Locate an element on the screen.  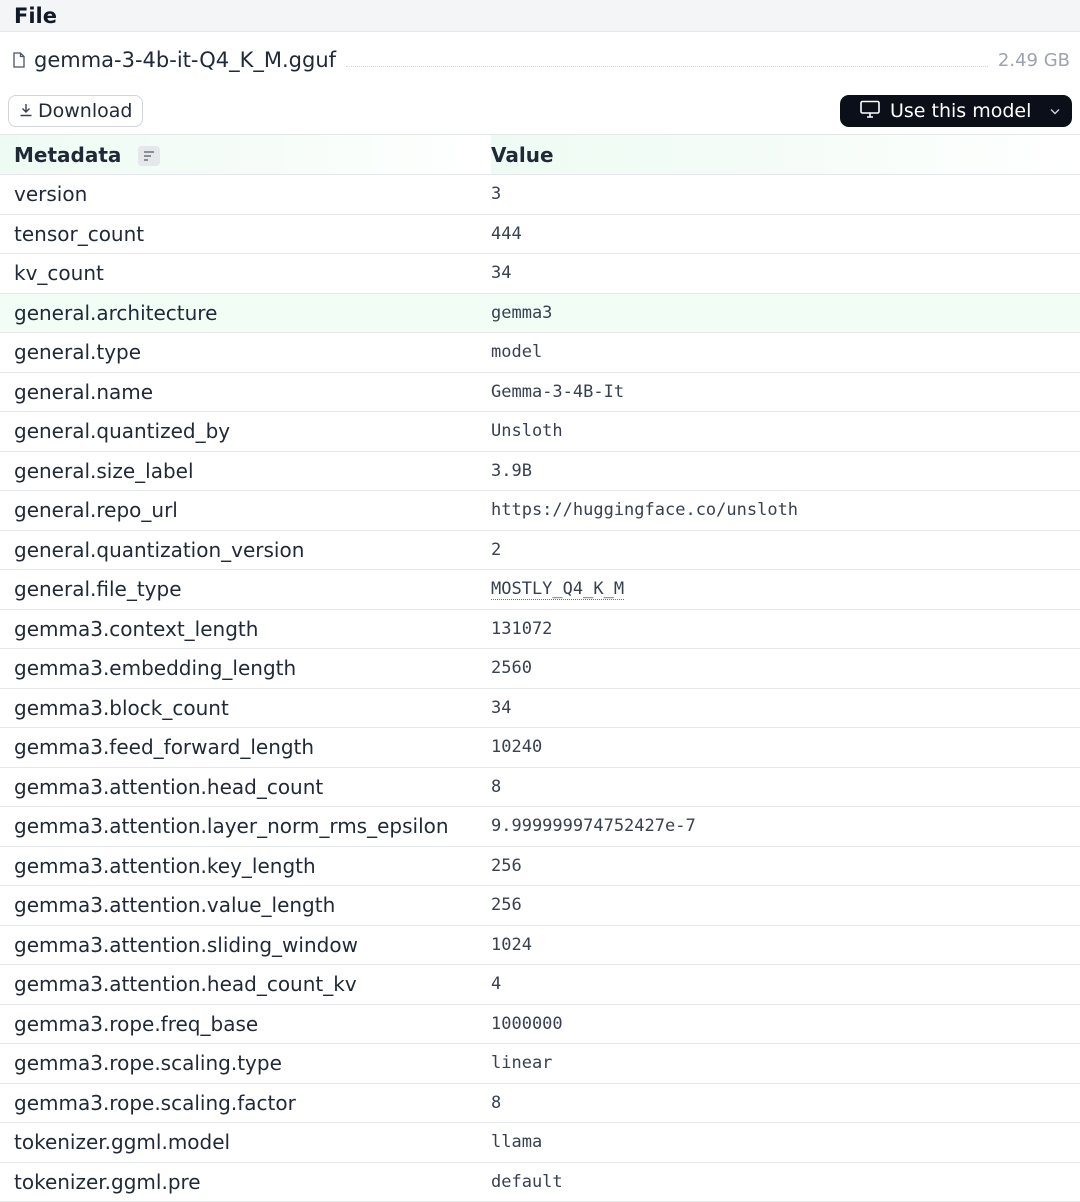
file-section-title: File is located at coordinates (35, 15).